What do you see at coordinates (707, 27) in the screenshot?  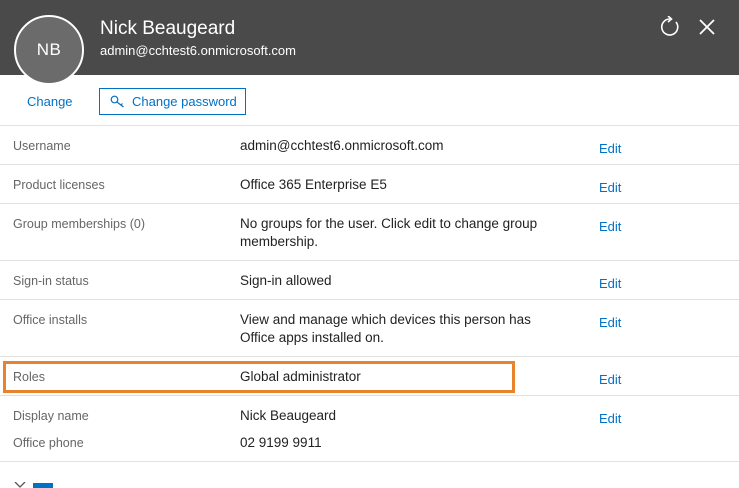 I see `close-icon` at bounding box center [707, 27].